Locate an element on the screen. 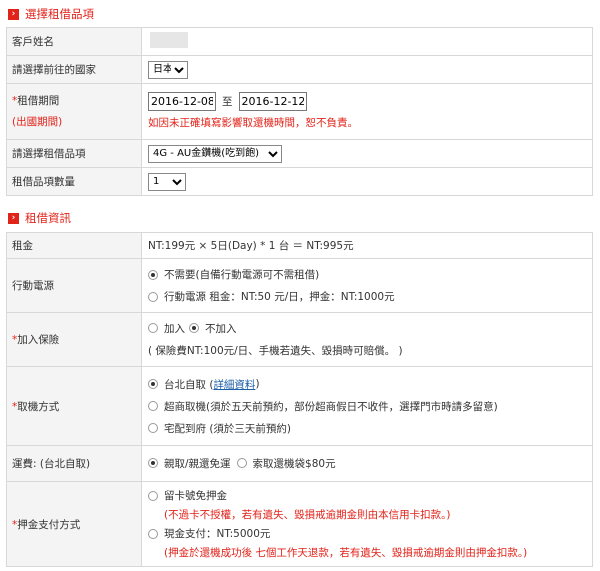 This screenshot has height=571, width=600. rent-label: 租金 is located at coordinates (74, 245).